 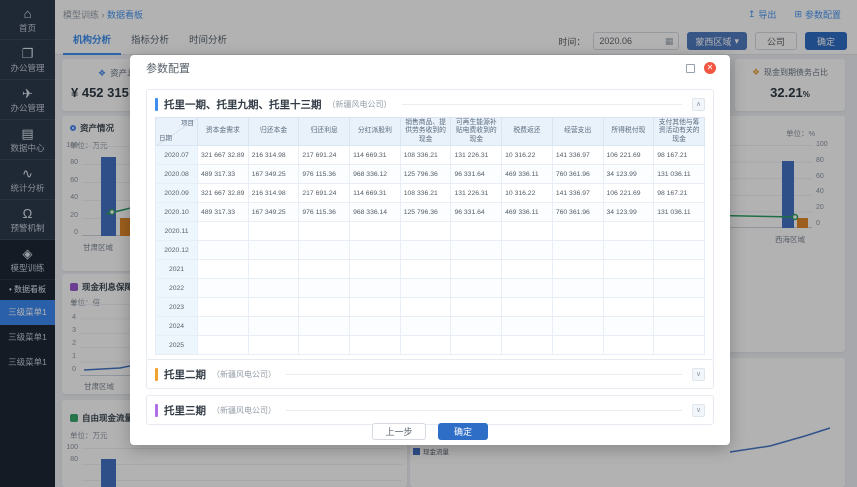 What do you see at coordinates (375, 174) in the screenshot?
I see `value-cell: 968 336.12` at bounding box center [375, 174].